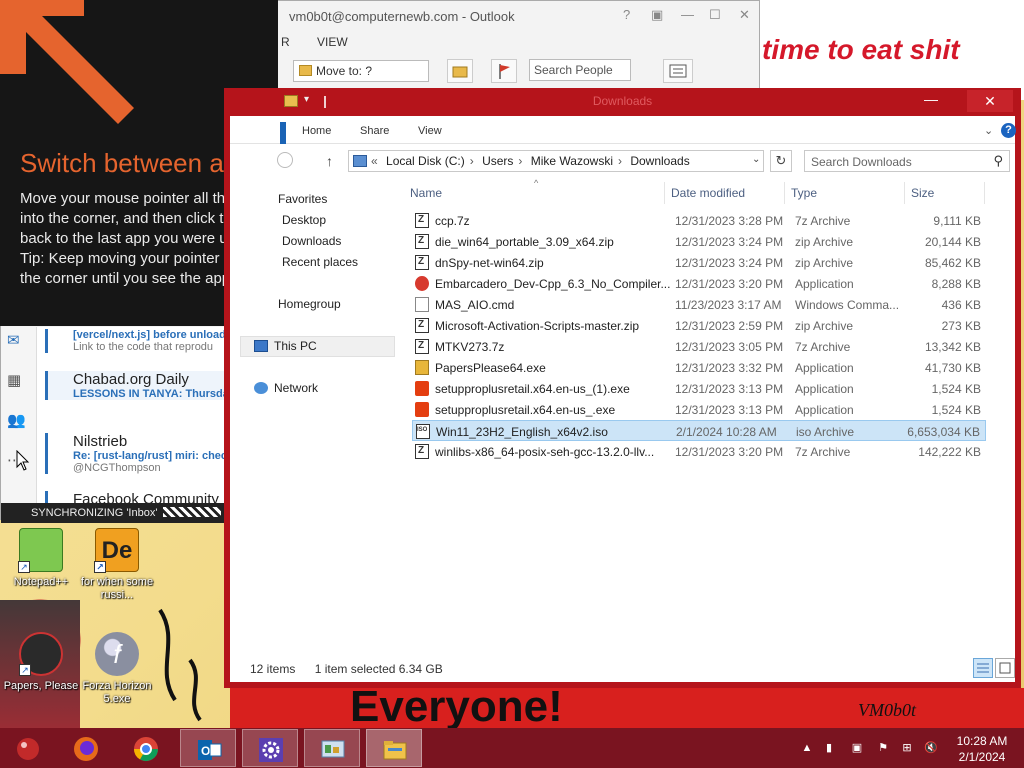  Describe the element at coordinates (425, 161) in the screenshot. I see `breadcrumb-item: Local Disk (C:)` at that location.